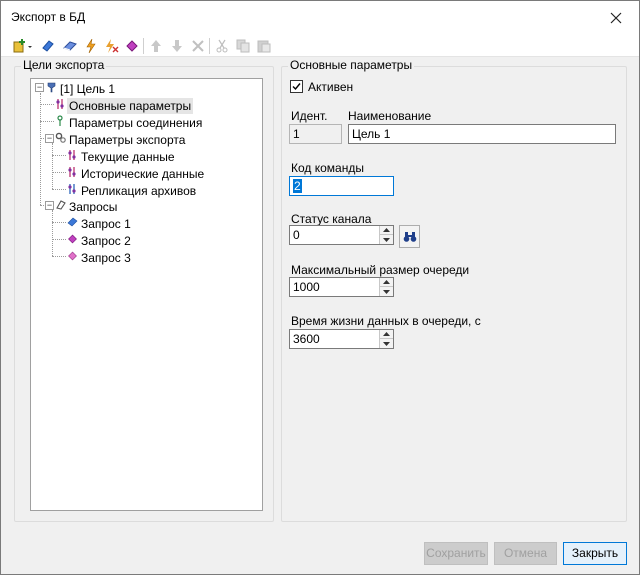 The width and height of the screenshot is (640, 575). What do you see at coordinates (331, 87) in the screenshot?
I see `active-label: Активен` at bounding box center [331, 87].